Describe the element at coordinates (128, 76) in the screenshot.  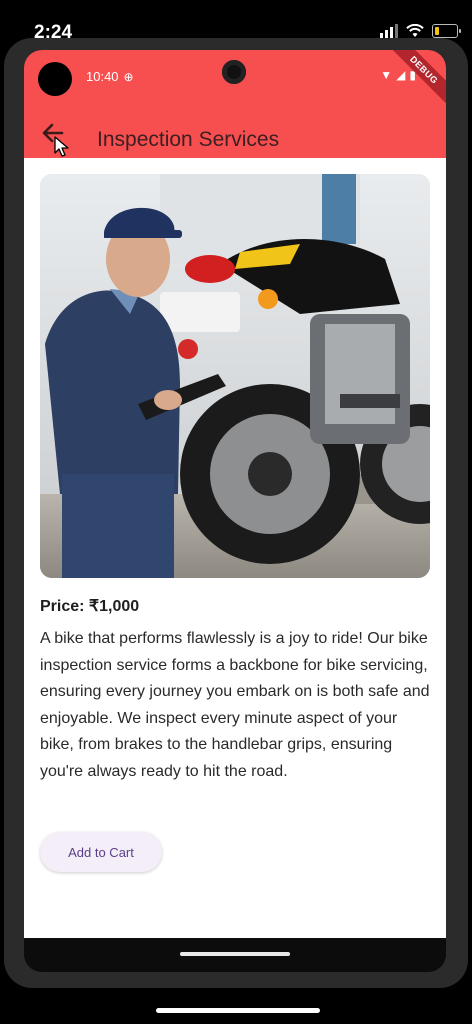
I see `settings-status-icon: ⊕` at that location.